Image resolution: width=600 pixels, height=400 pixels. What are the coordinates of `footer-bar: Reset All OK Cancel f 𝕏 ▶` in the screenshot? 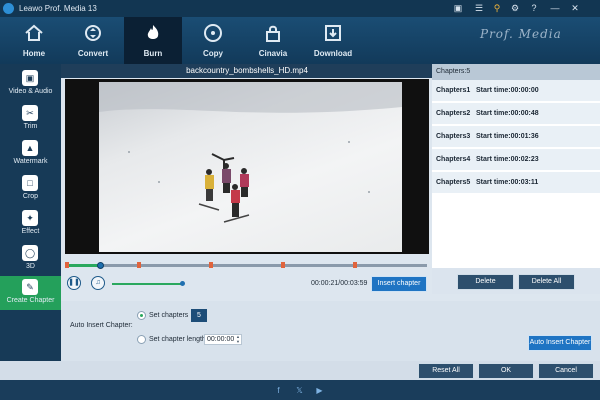 It's located at (300, 380).